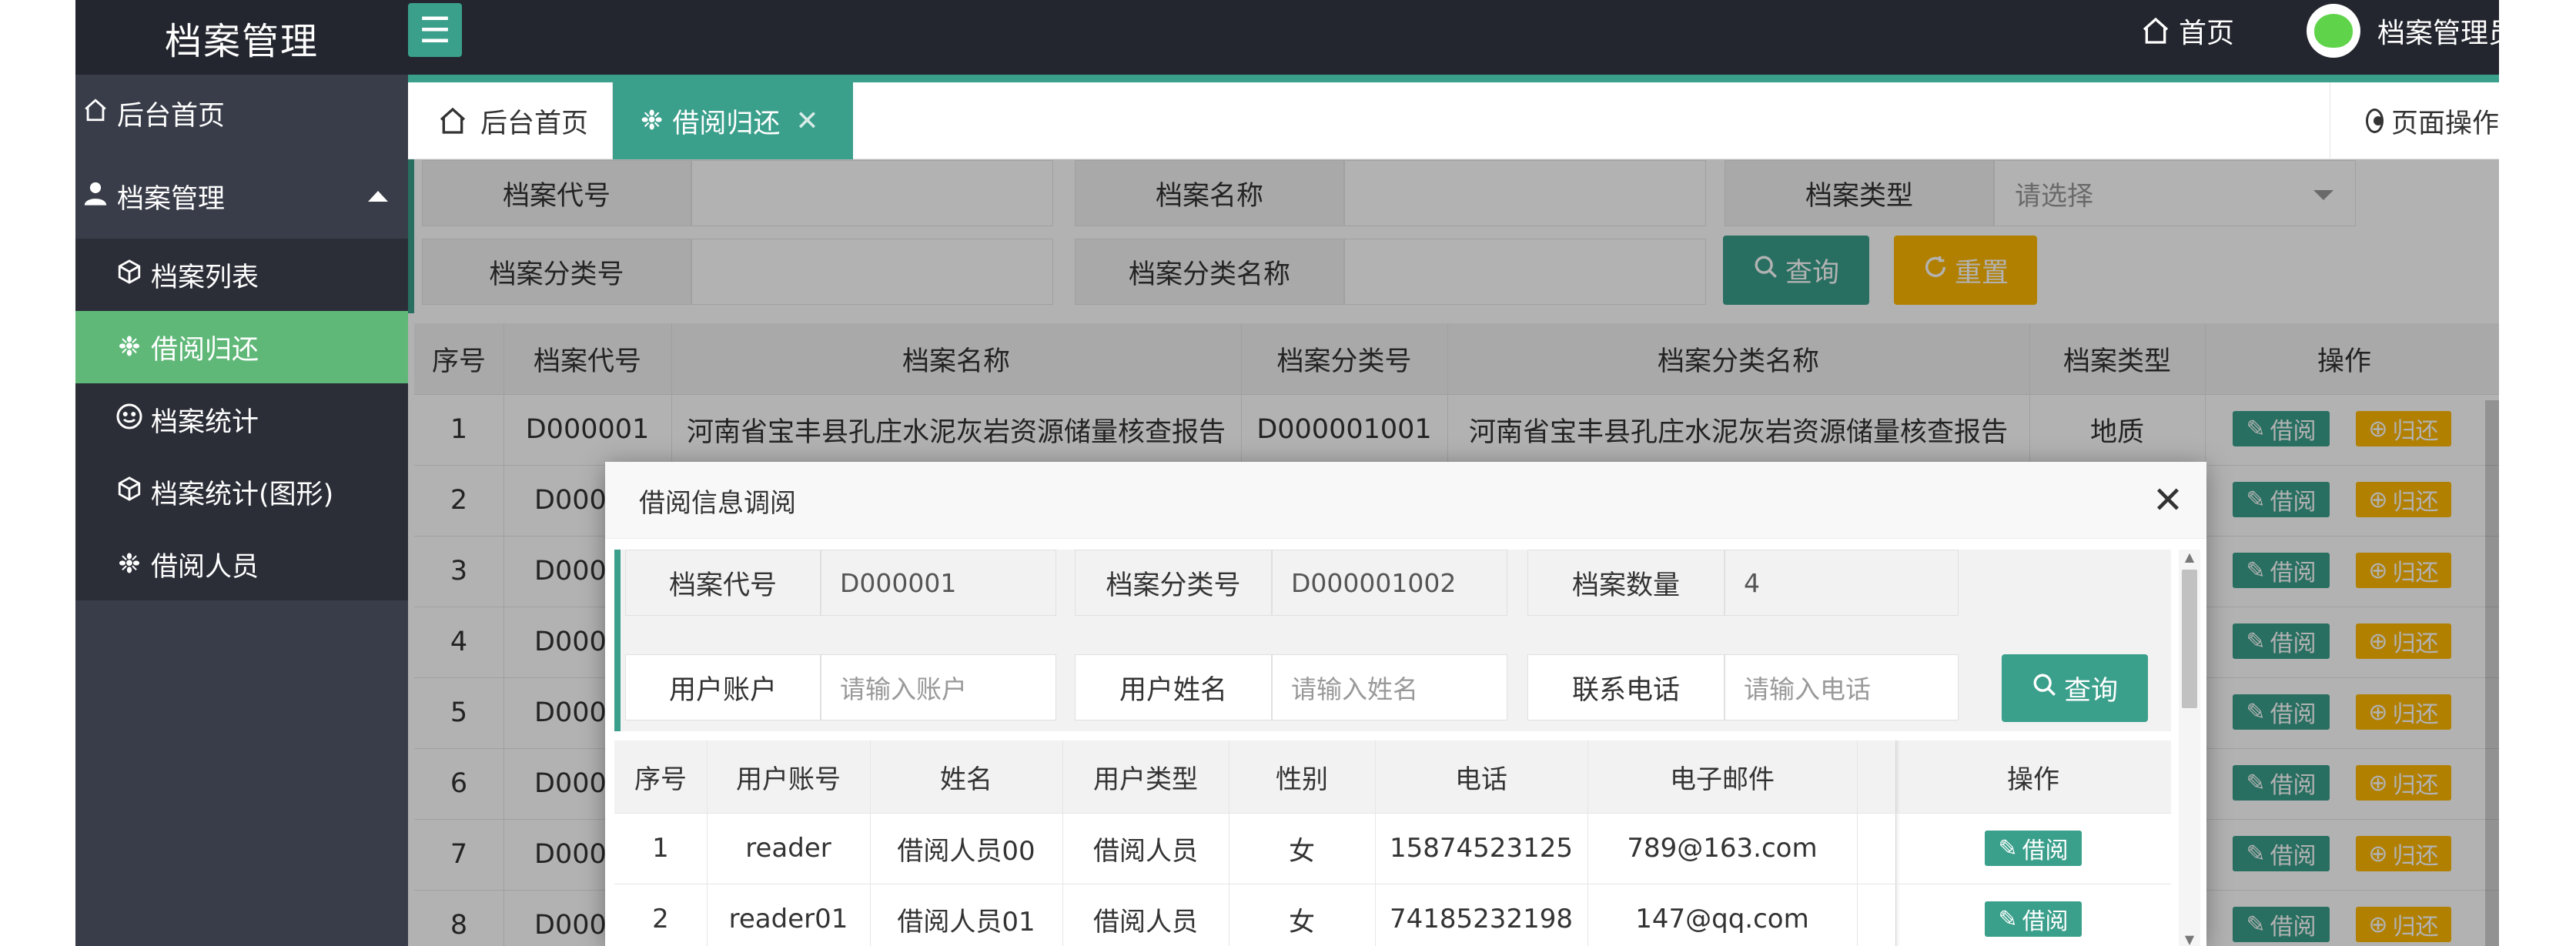  I want to click on column-divider, so click(1858, 843).